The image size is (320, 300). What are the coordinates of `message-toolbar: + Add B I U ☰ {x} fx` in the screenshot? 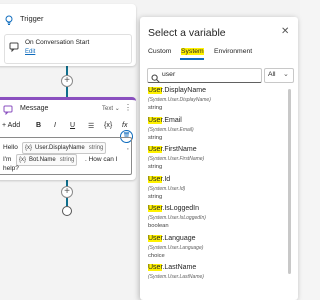 It's located at (67, 127).